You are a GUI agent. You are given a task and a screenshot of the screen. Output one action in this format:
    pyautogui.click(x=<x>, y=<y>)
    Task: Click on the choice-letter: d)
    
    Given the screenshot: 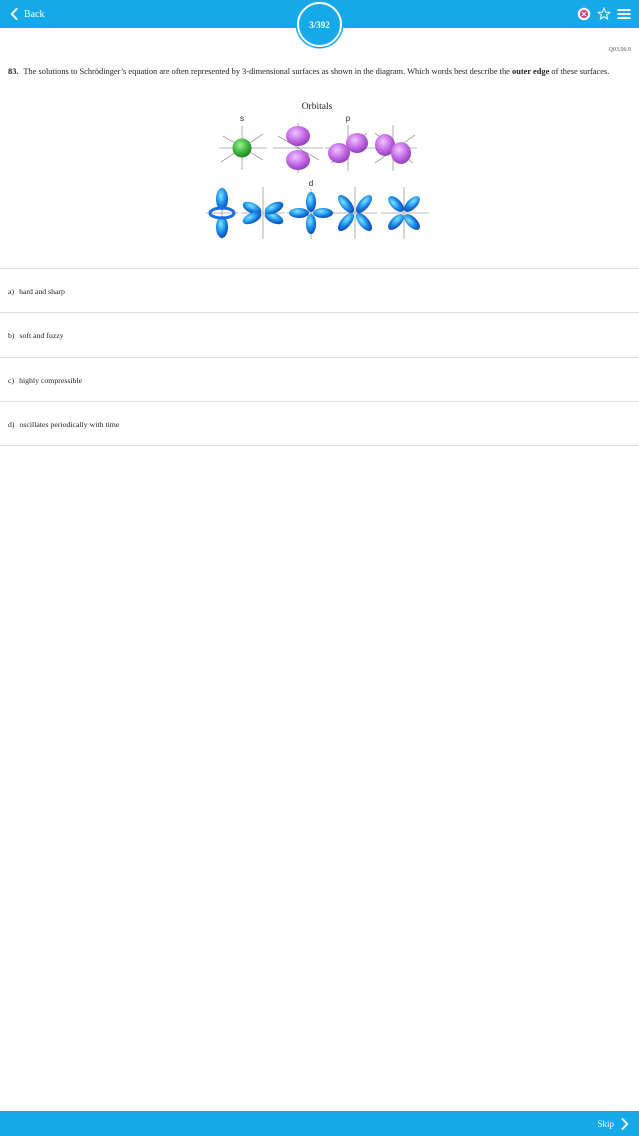 What is the action you would take?
    pyautogui.click(x=11, y=424)
    